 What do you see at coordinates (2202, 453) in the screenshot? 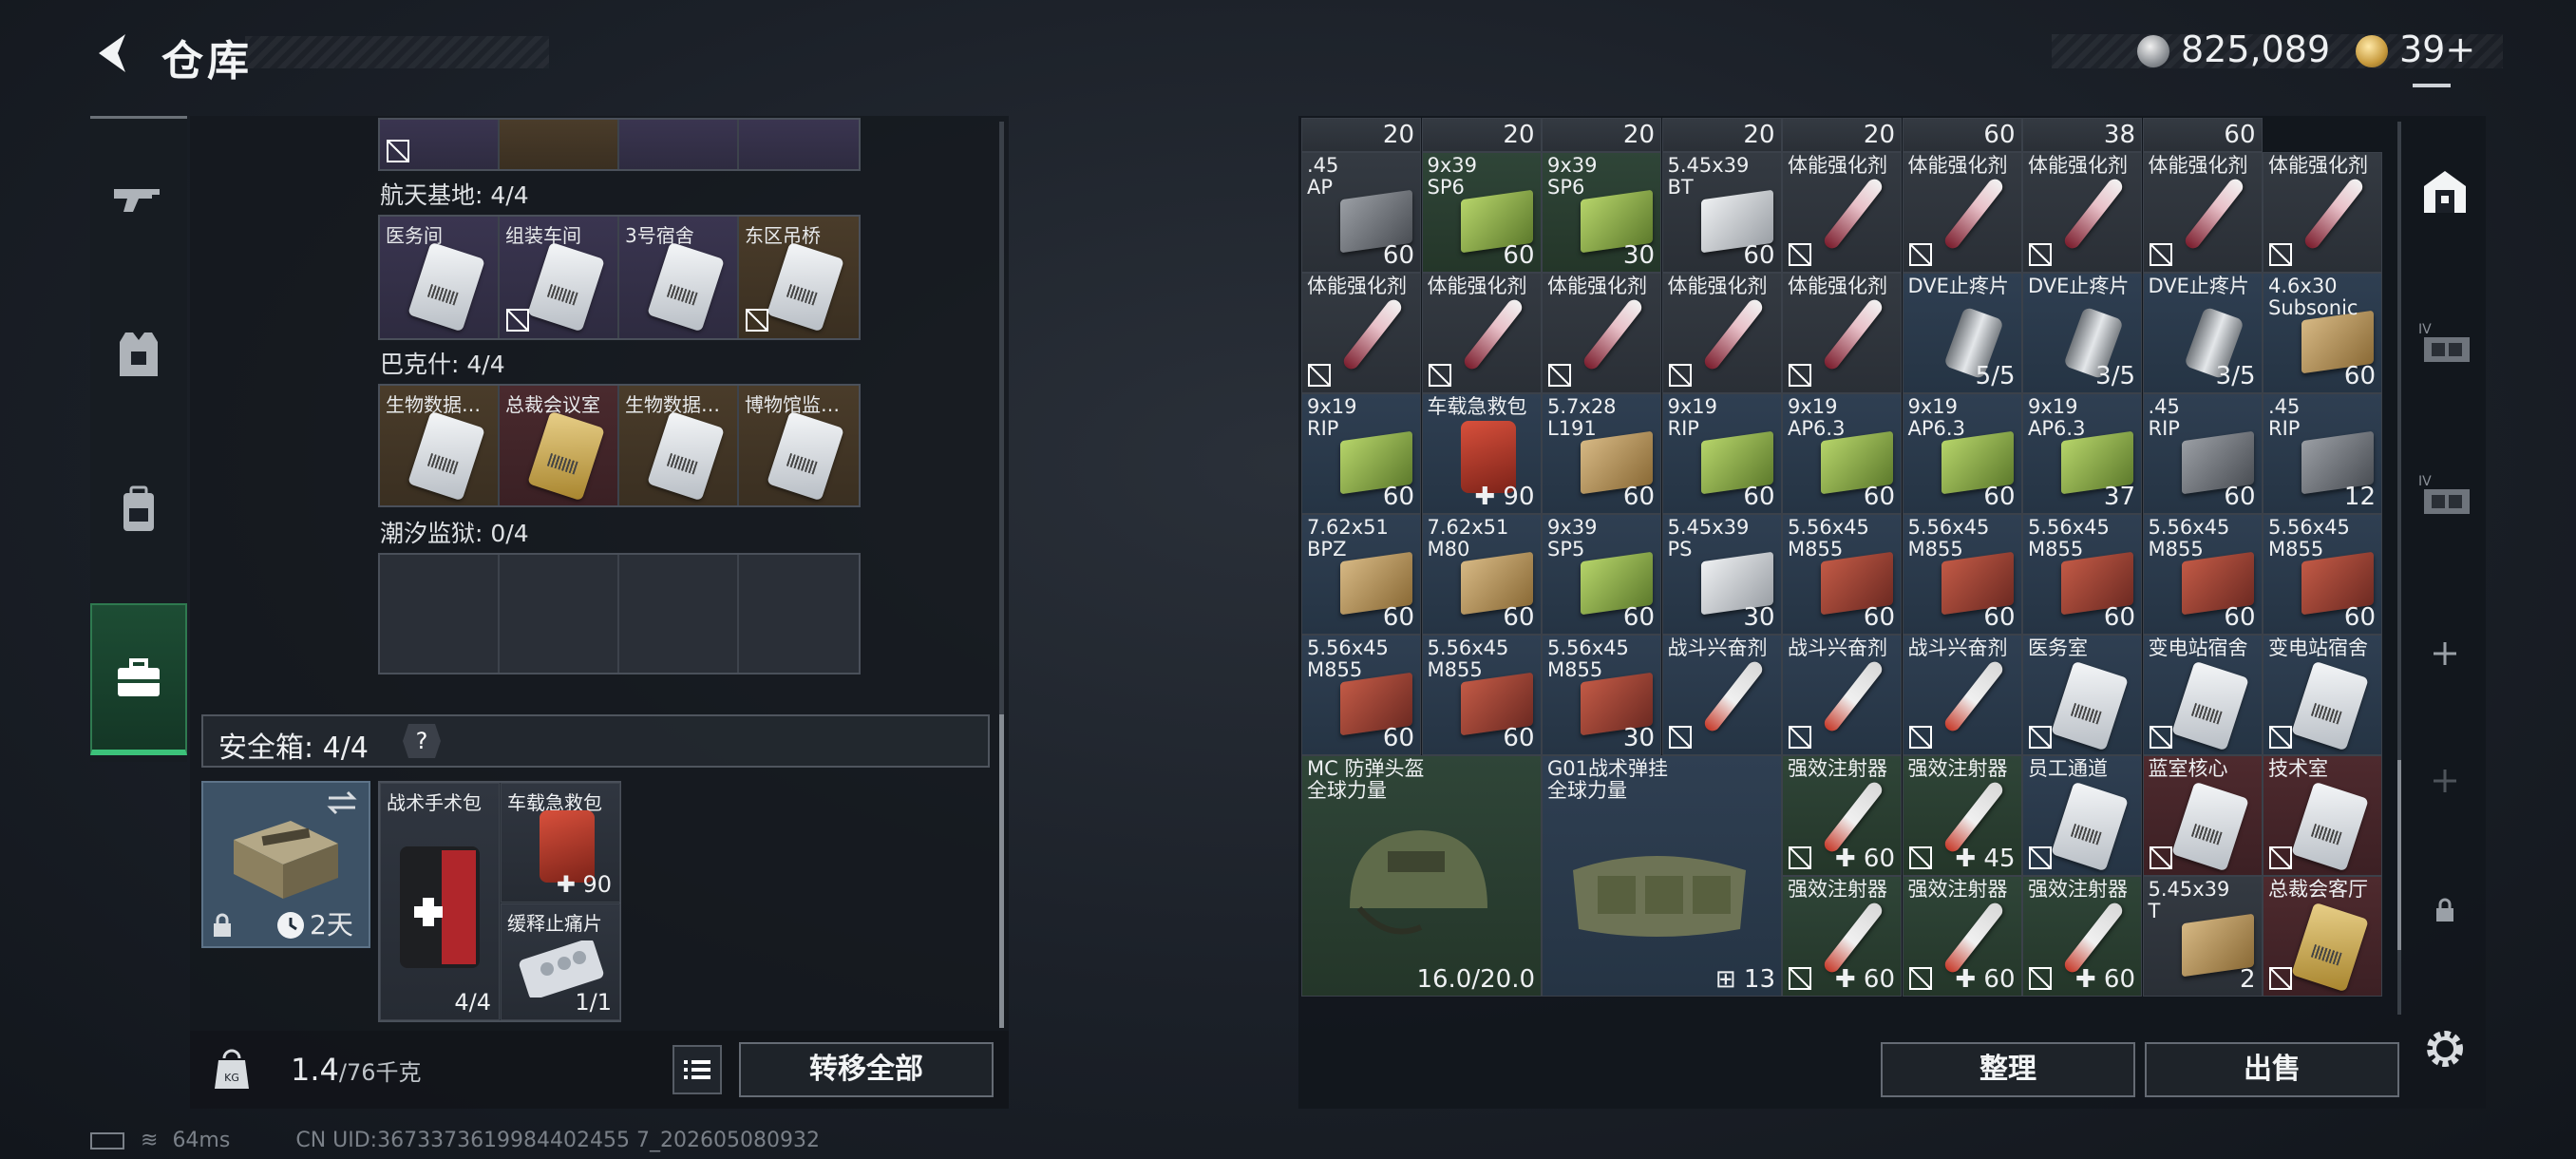
I see `stash-item: .45 RIP 60` at bounding box center [2202, 453].